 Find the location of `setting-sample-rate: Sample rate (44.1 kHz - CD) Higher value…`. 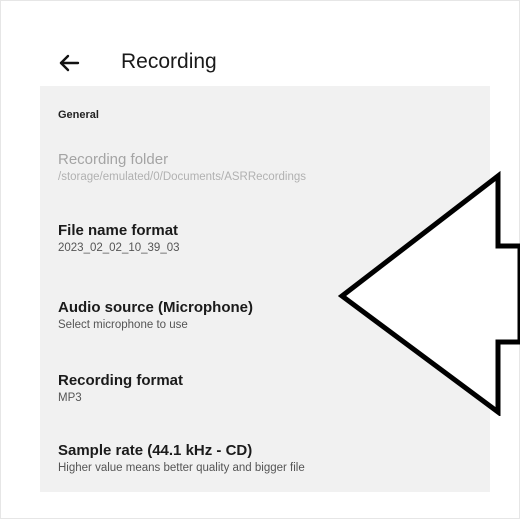

setting-sample-rate: Sample rate (44.1 kHz - CD) Higher value… is located at coordinates (268, 459).